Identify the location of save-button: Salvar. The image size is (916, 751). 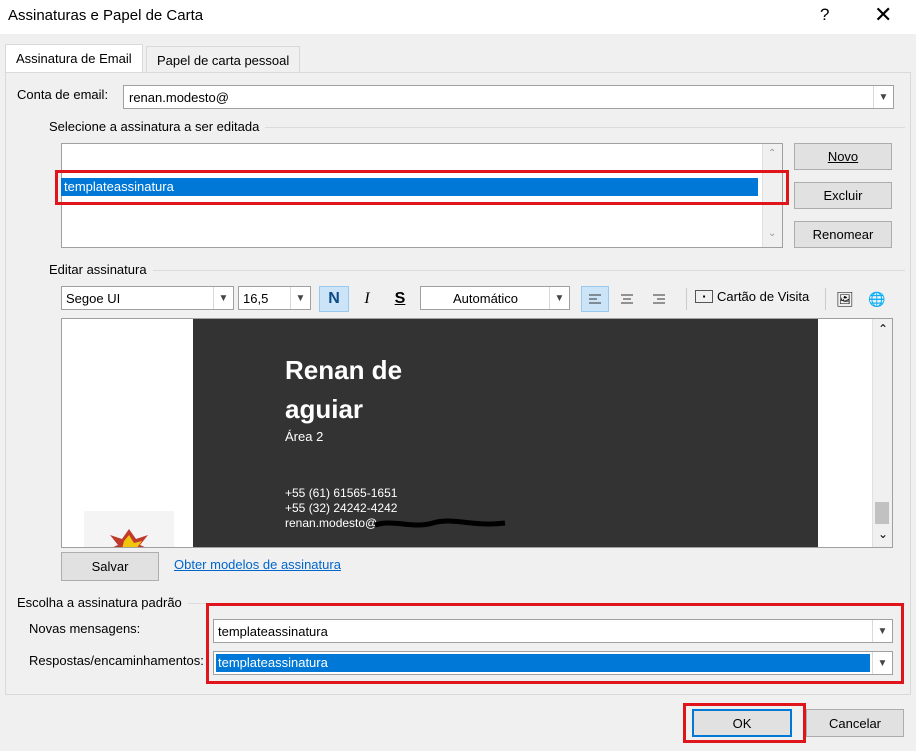
(110, 566).